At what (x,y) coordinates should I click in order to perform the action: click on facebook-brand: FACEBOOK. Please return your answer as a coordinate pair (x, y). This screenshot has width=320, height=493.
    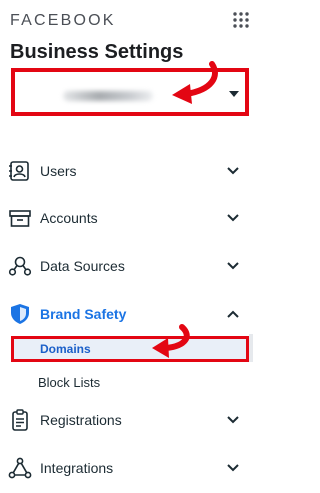
    Looking at the image, I should click on (63, 20).